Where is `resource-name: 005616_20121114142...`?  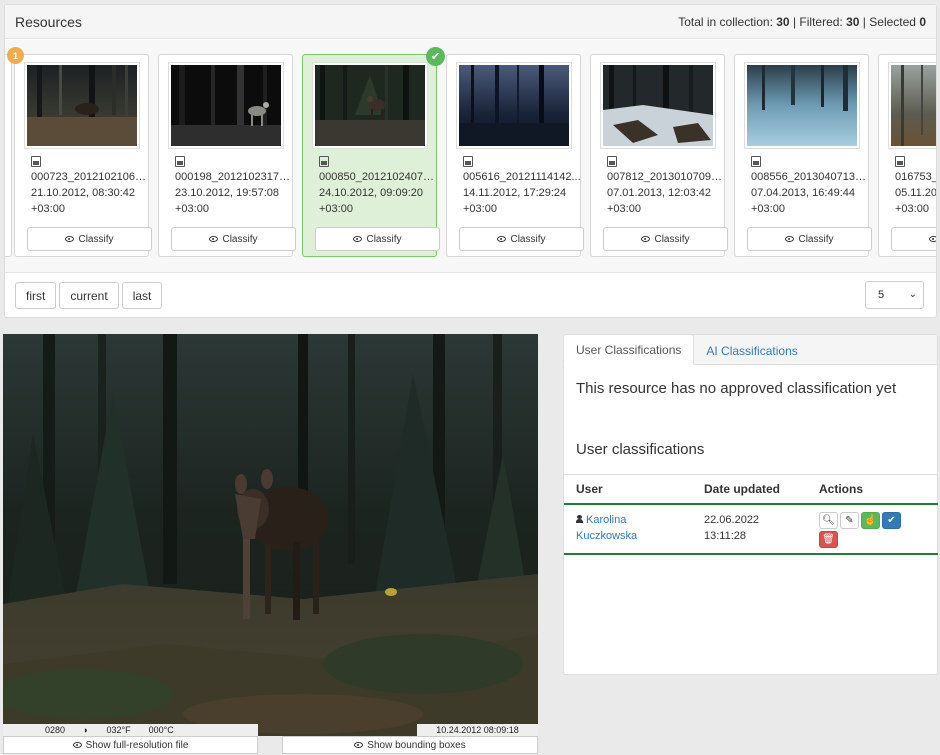
resource-name: 005616_20121114142... is located at coordinates (522, 177).